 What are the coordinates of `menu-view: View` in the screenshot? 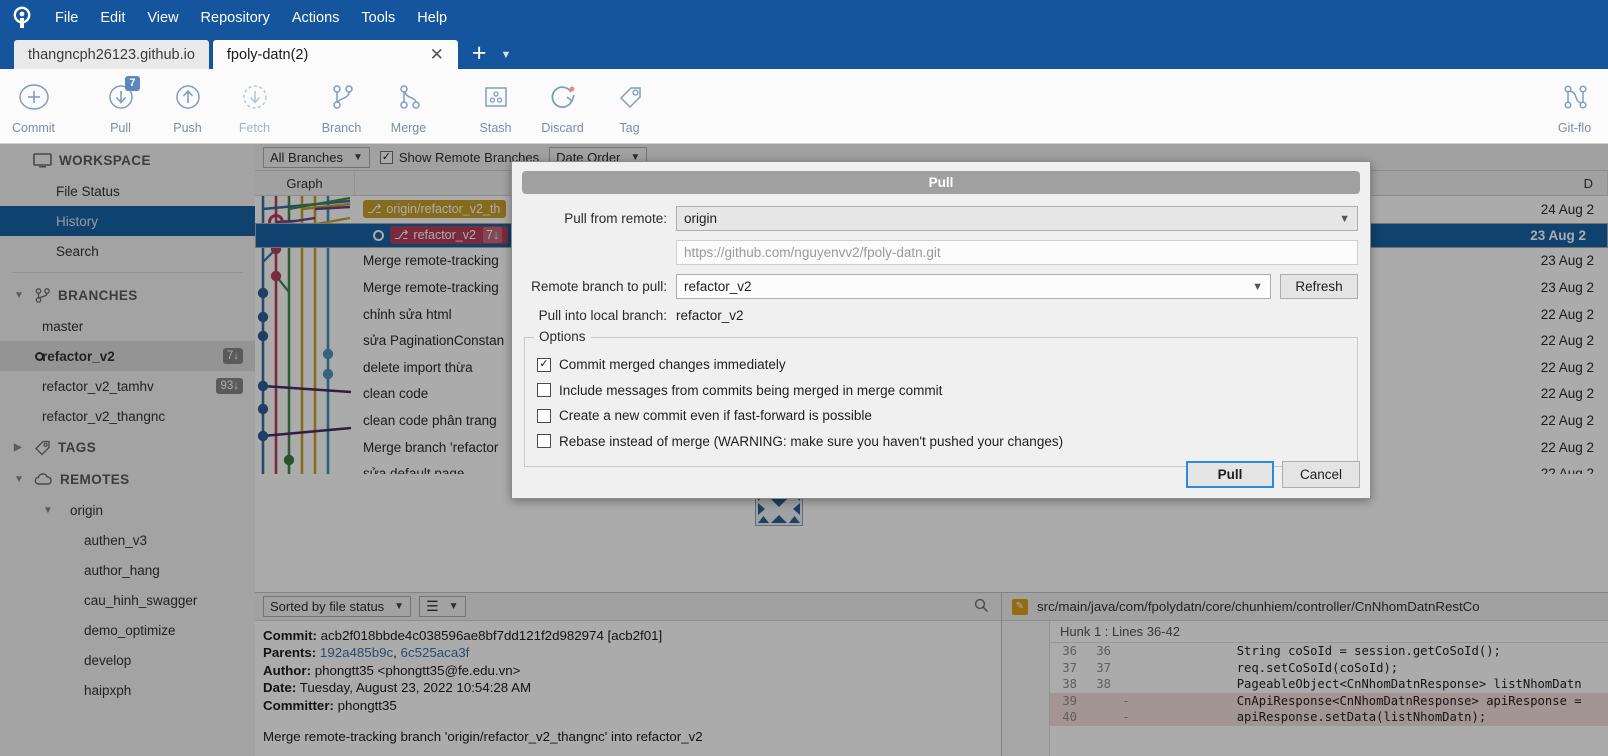 It's located at (162, 18).